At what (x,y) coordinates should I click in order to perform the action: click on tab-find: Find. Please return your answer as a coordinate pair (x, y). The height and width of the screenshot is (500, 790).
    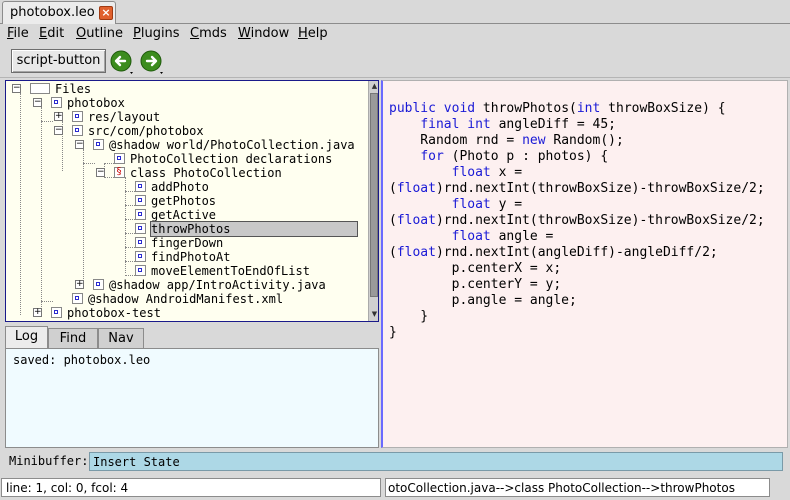
    Looking at the image, I should click on (73, 338).